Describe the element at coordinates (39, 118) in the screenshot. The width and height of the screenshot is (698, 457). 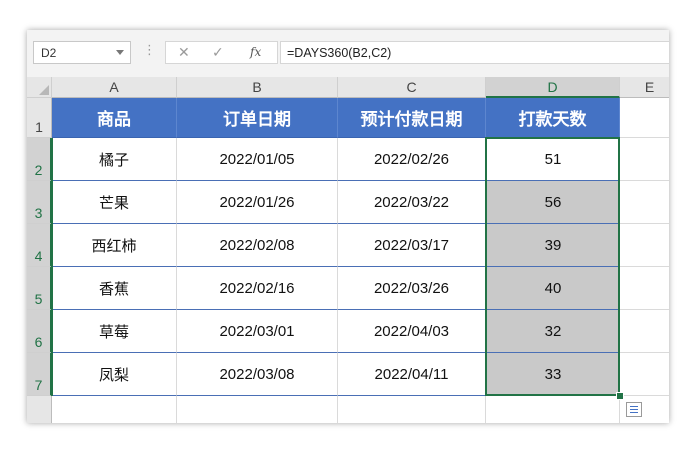
I see `row-header-1: 1` at that location.